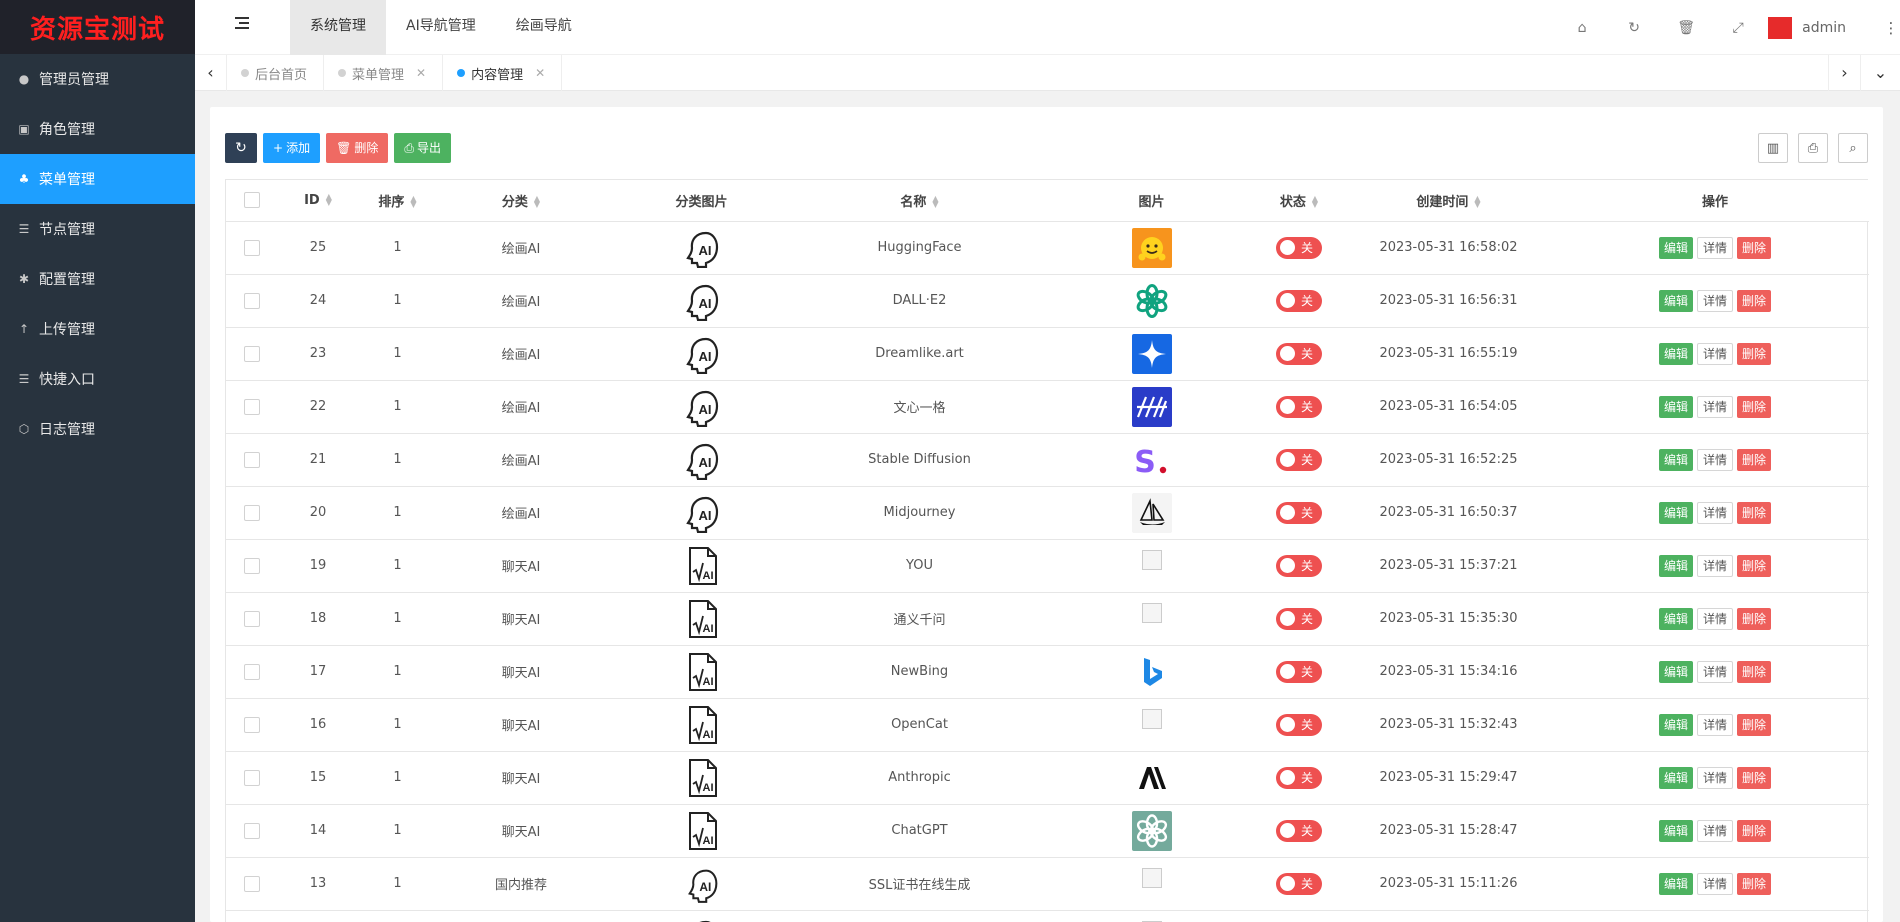 Image resolution: width=1900 pixels, height=922 pixels. What do you see at coordinates (1773, 148) in the screenshot?
I see `columns-filter-icon: ▥` at bounding box center [1773, 148].